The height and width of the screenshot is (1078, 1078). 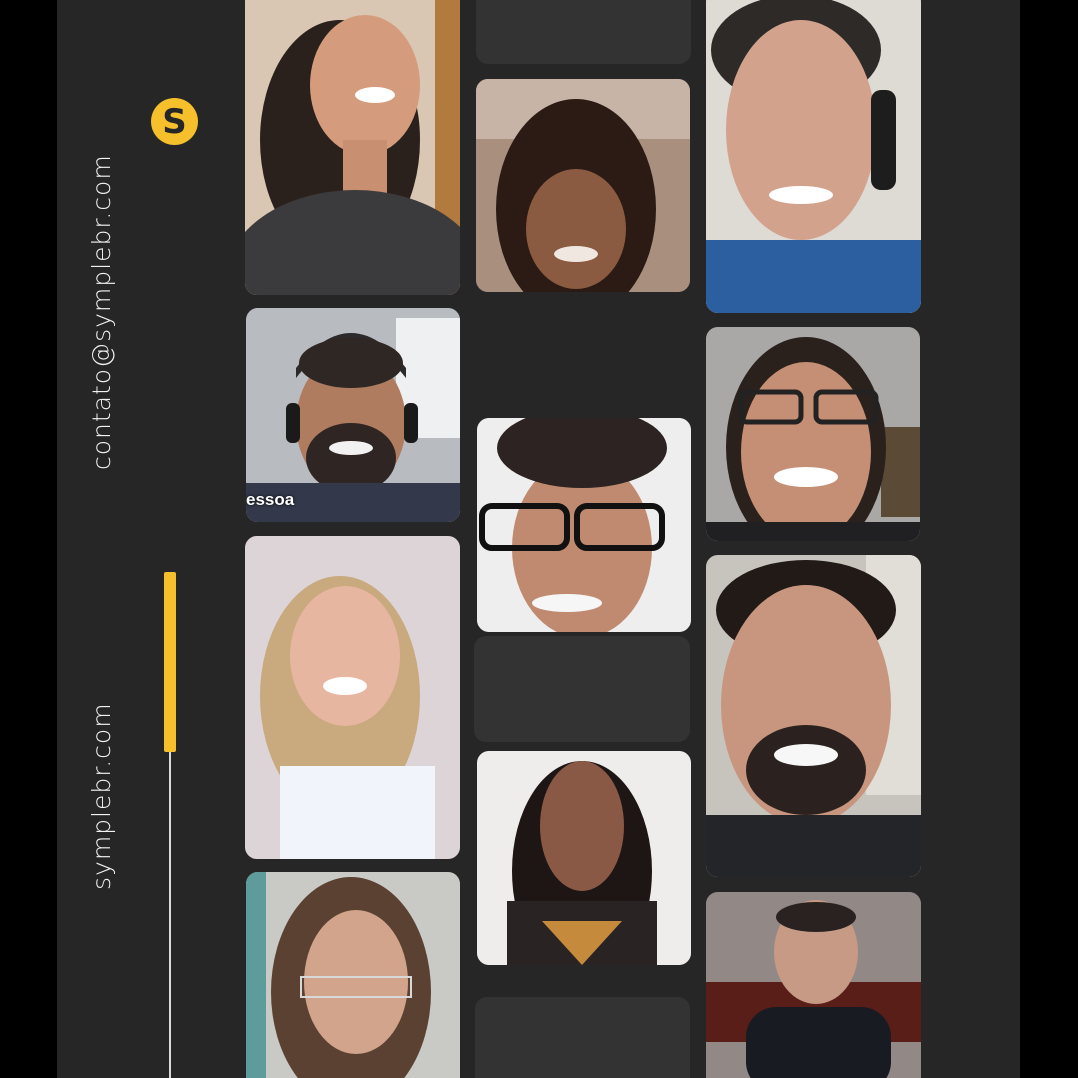 I want to click on logo-letter: S, so click(x=174, y=121).